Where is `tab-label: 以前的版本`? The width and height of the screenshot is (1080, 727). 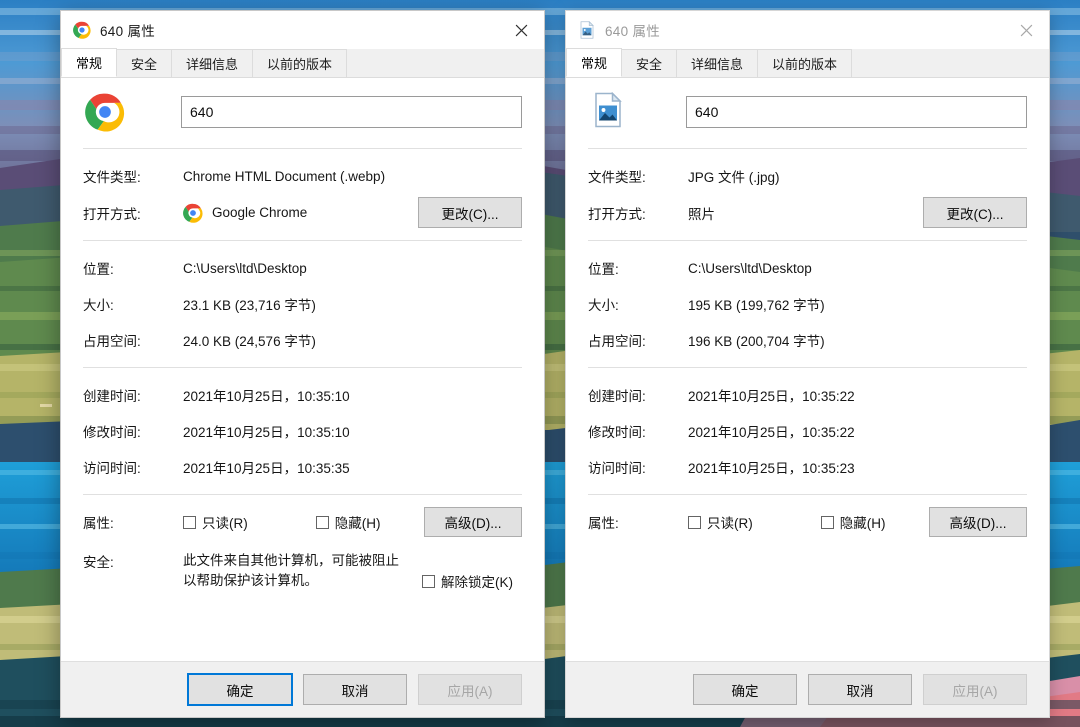 tab-label: 以前的版本 is located at coordinates (805, 64).